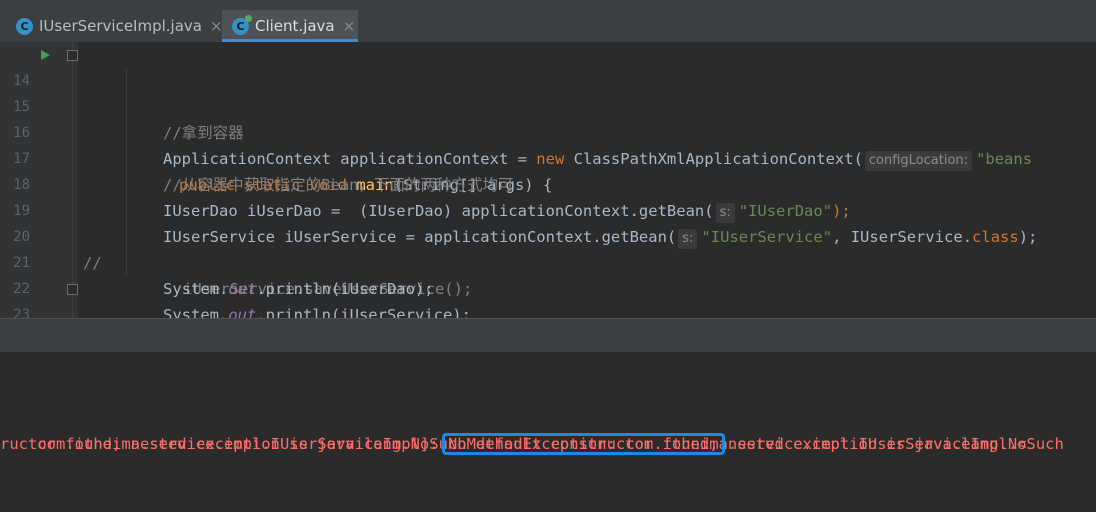 The width and height of the screenshot is (1096, 512). I want to click on tab-label: Client.java, so click(295, 26).